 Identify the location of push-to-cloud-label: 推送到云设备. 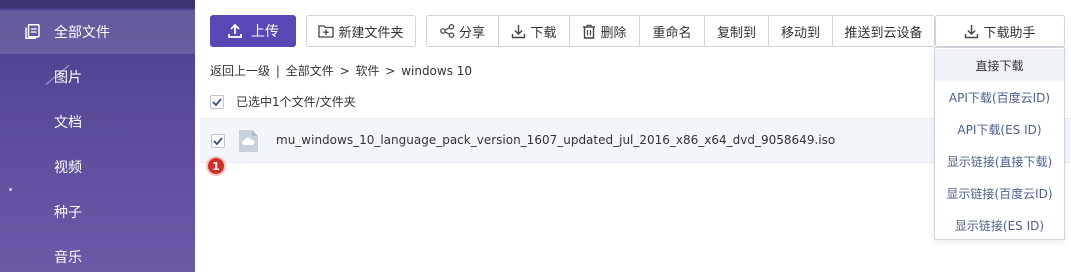
(883, 33).